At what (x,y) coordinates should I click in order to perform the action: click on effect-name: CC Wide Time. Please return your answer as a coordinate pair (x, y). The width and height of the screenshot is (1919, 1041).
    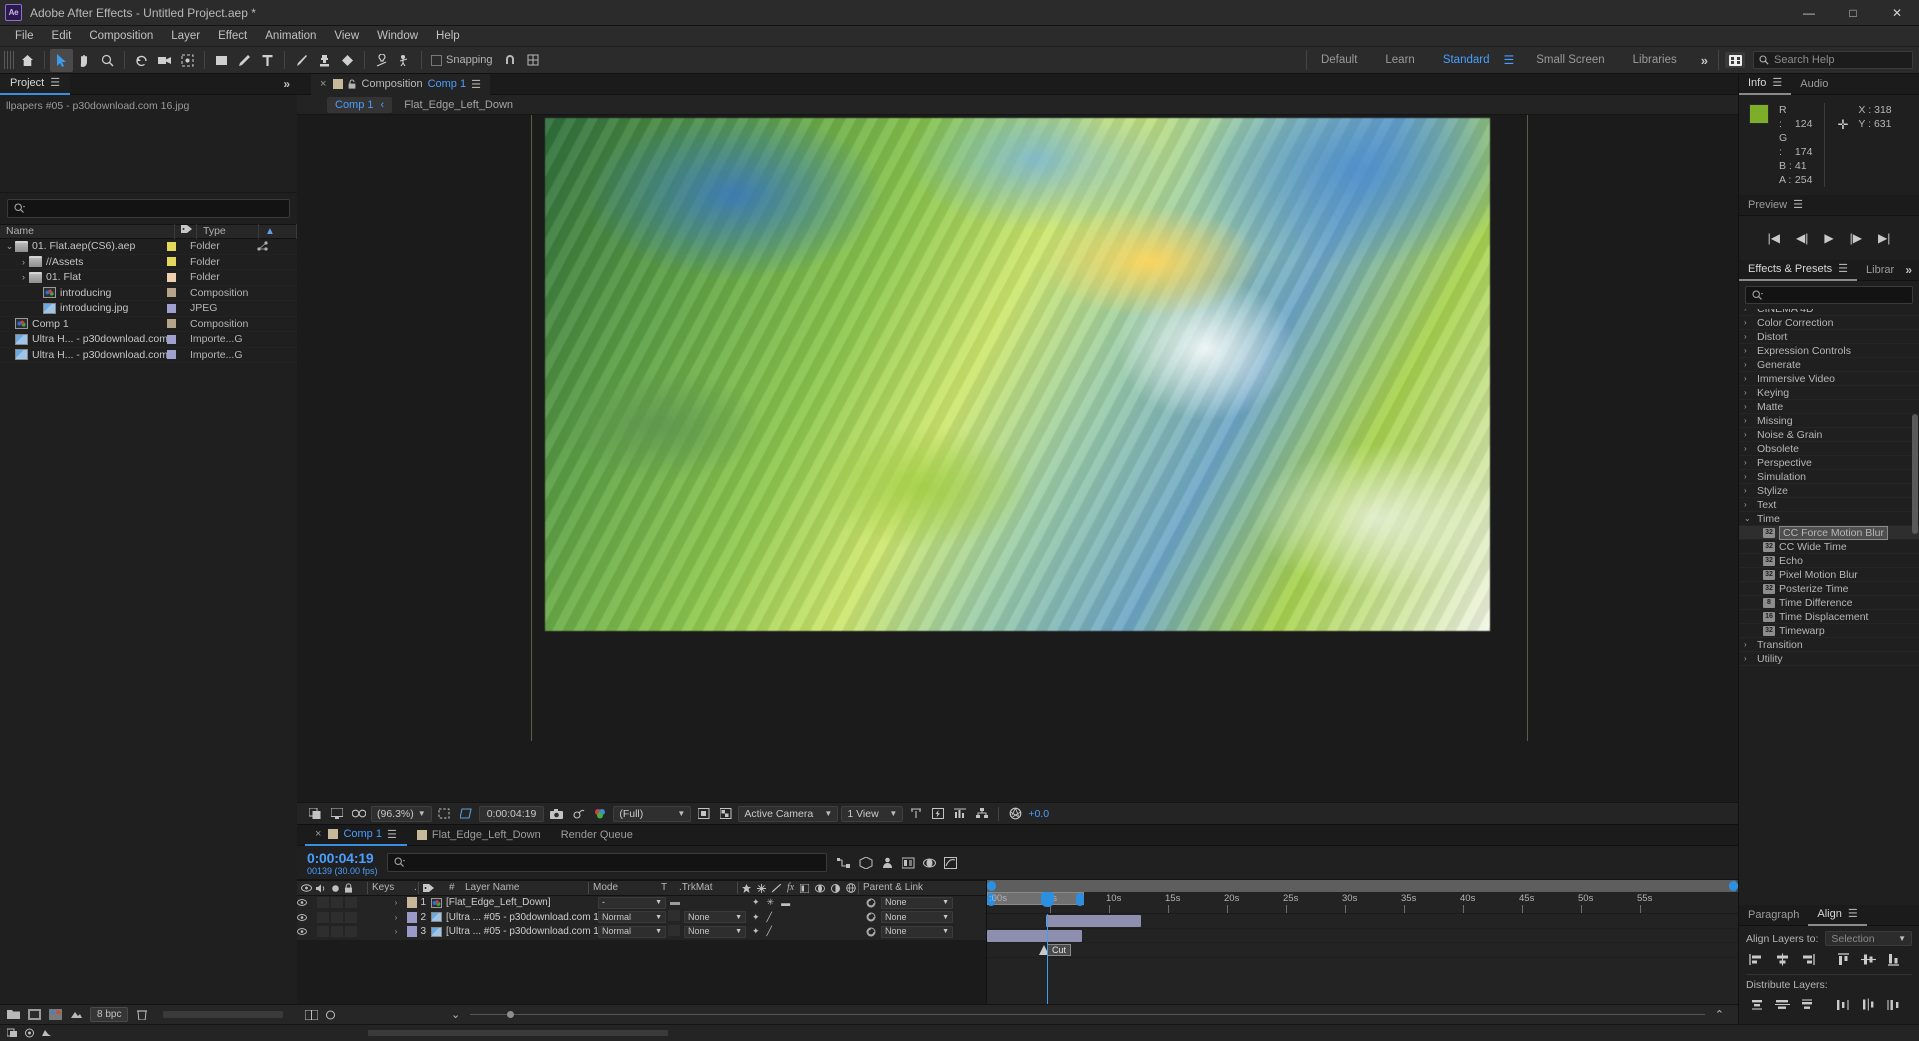
    Looking at the image, I should click on (1813, 547).